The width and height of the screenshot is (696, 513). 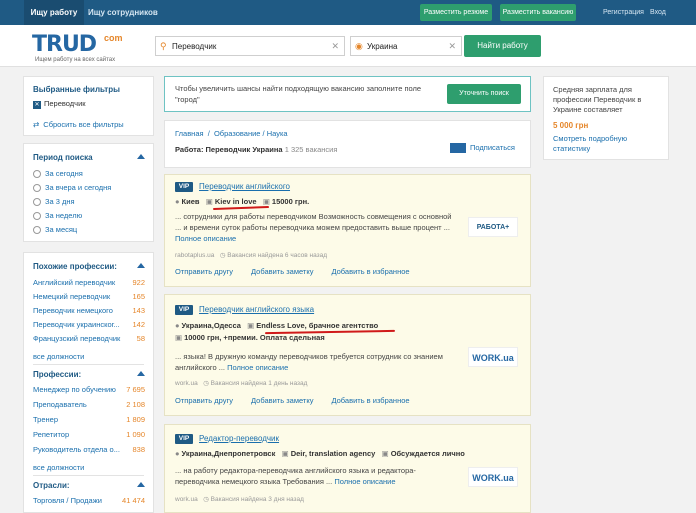 I want to click on similar-item: Переводчик немецкого, so click(x=73, y=310).